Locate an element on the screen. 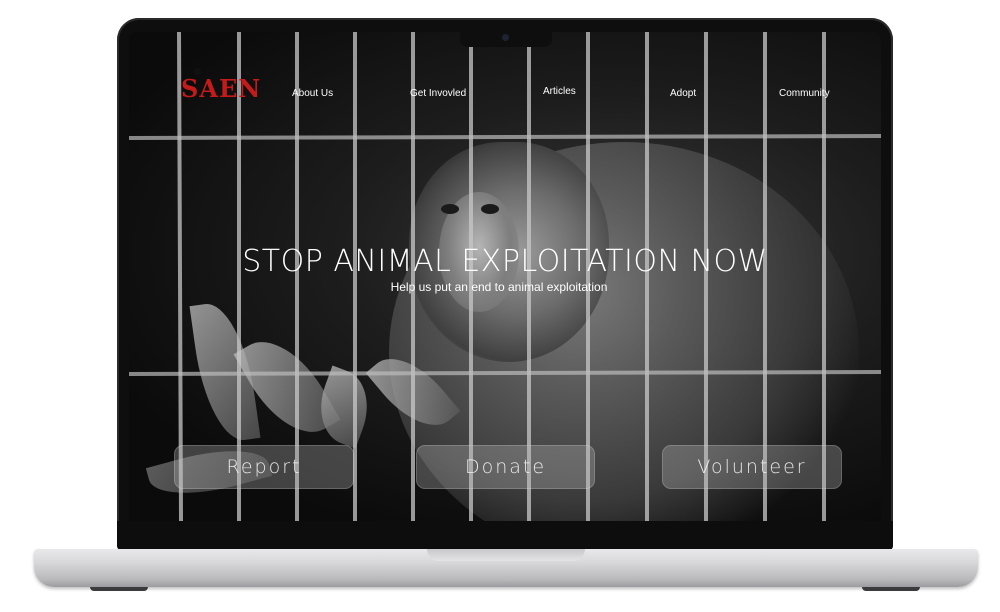  laptop-bezel-bottom is located at coordinates (505, 535).